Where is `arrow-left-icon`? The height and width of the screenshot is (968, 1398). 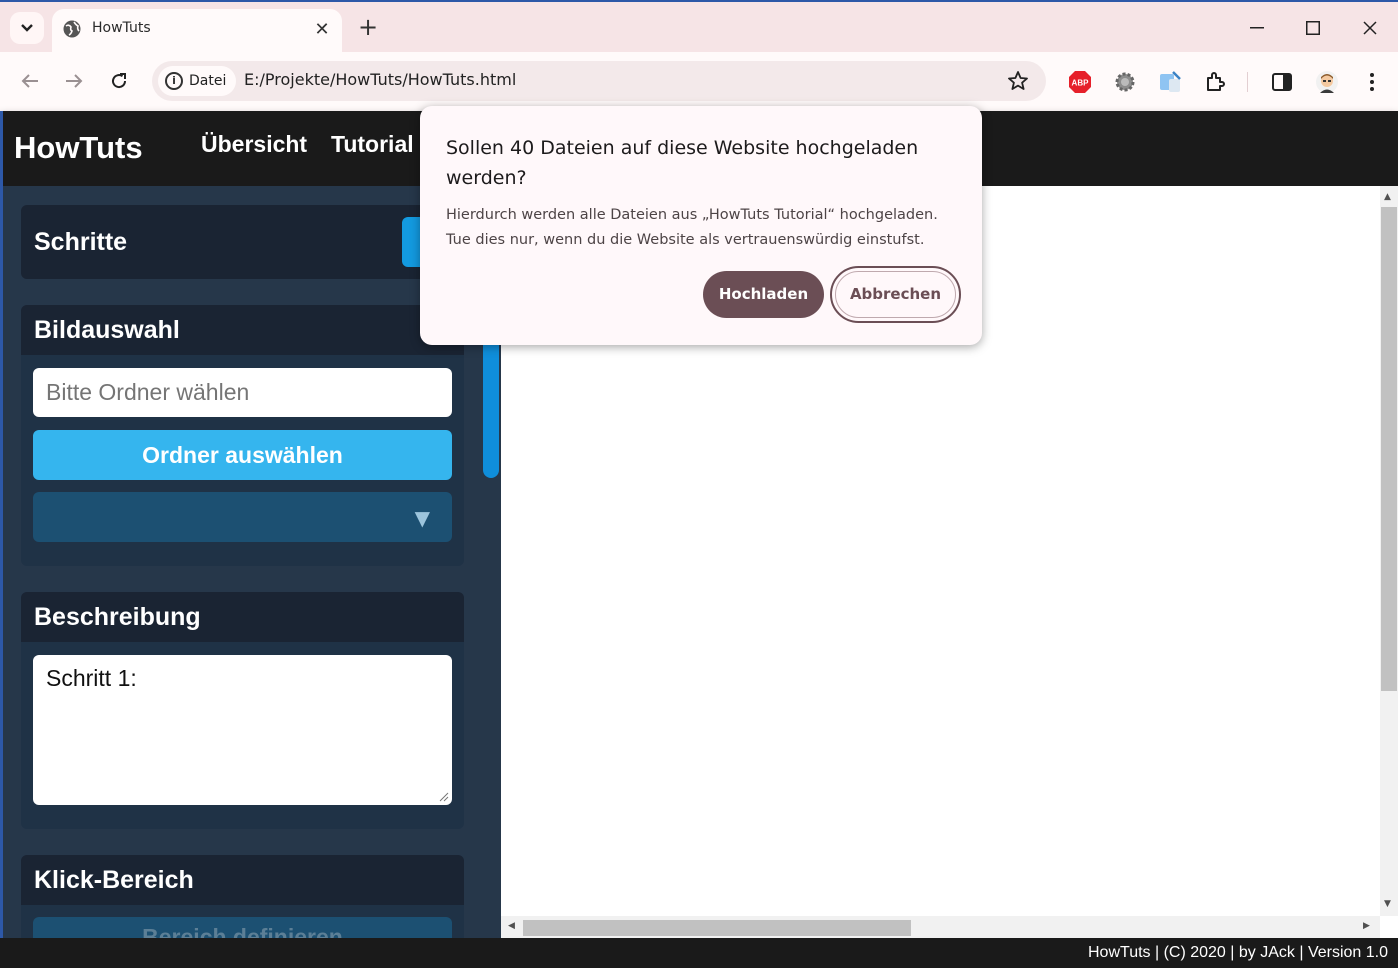
arrow-left-icon is located at coordinates (29, 81).